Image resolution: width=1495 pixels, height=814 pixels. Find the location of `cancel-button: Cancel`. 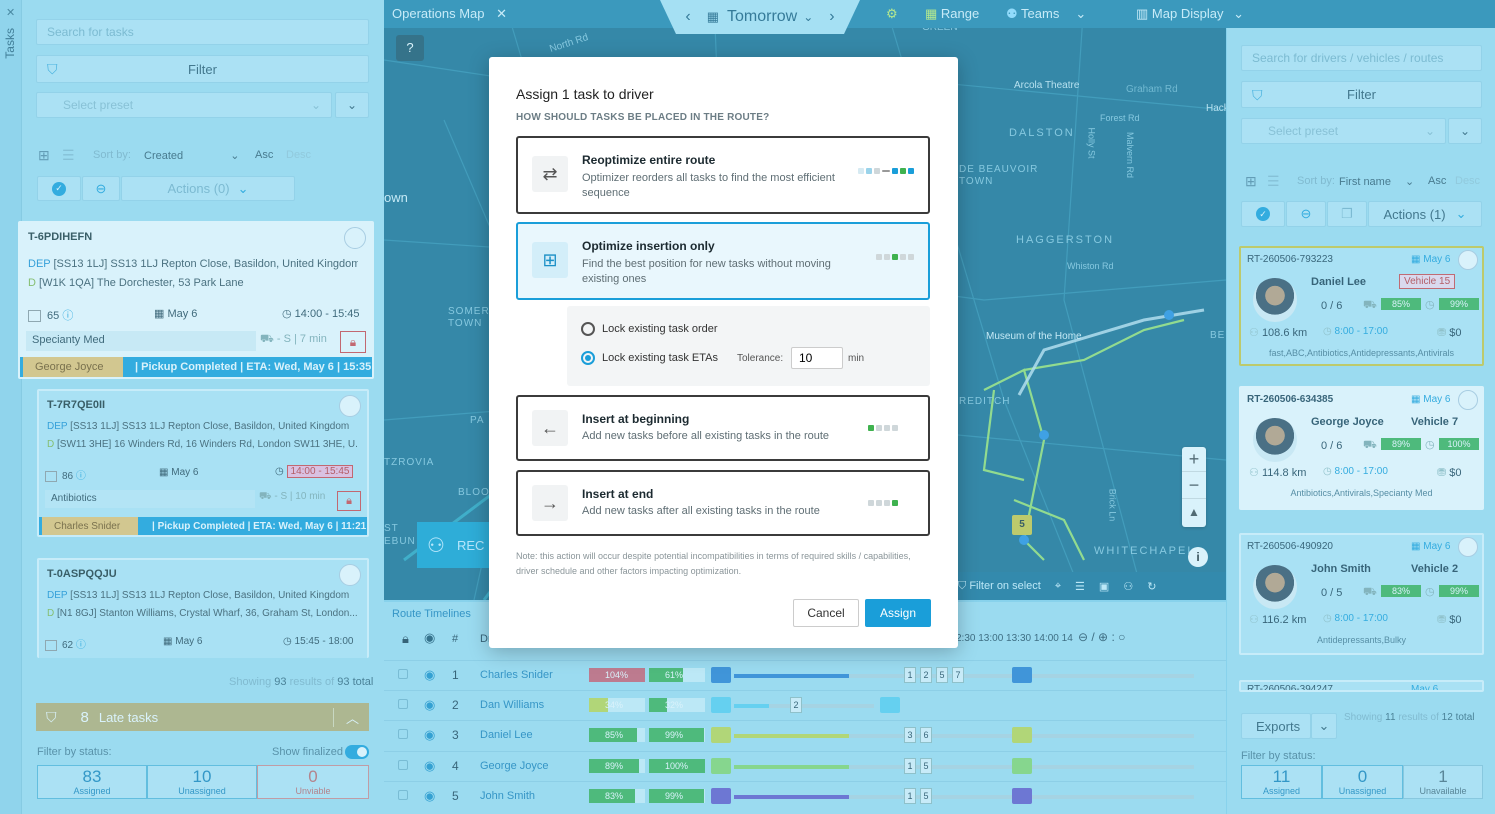

cancel-button: Cancel is located at coordinates (826, 613).